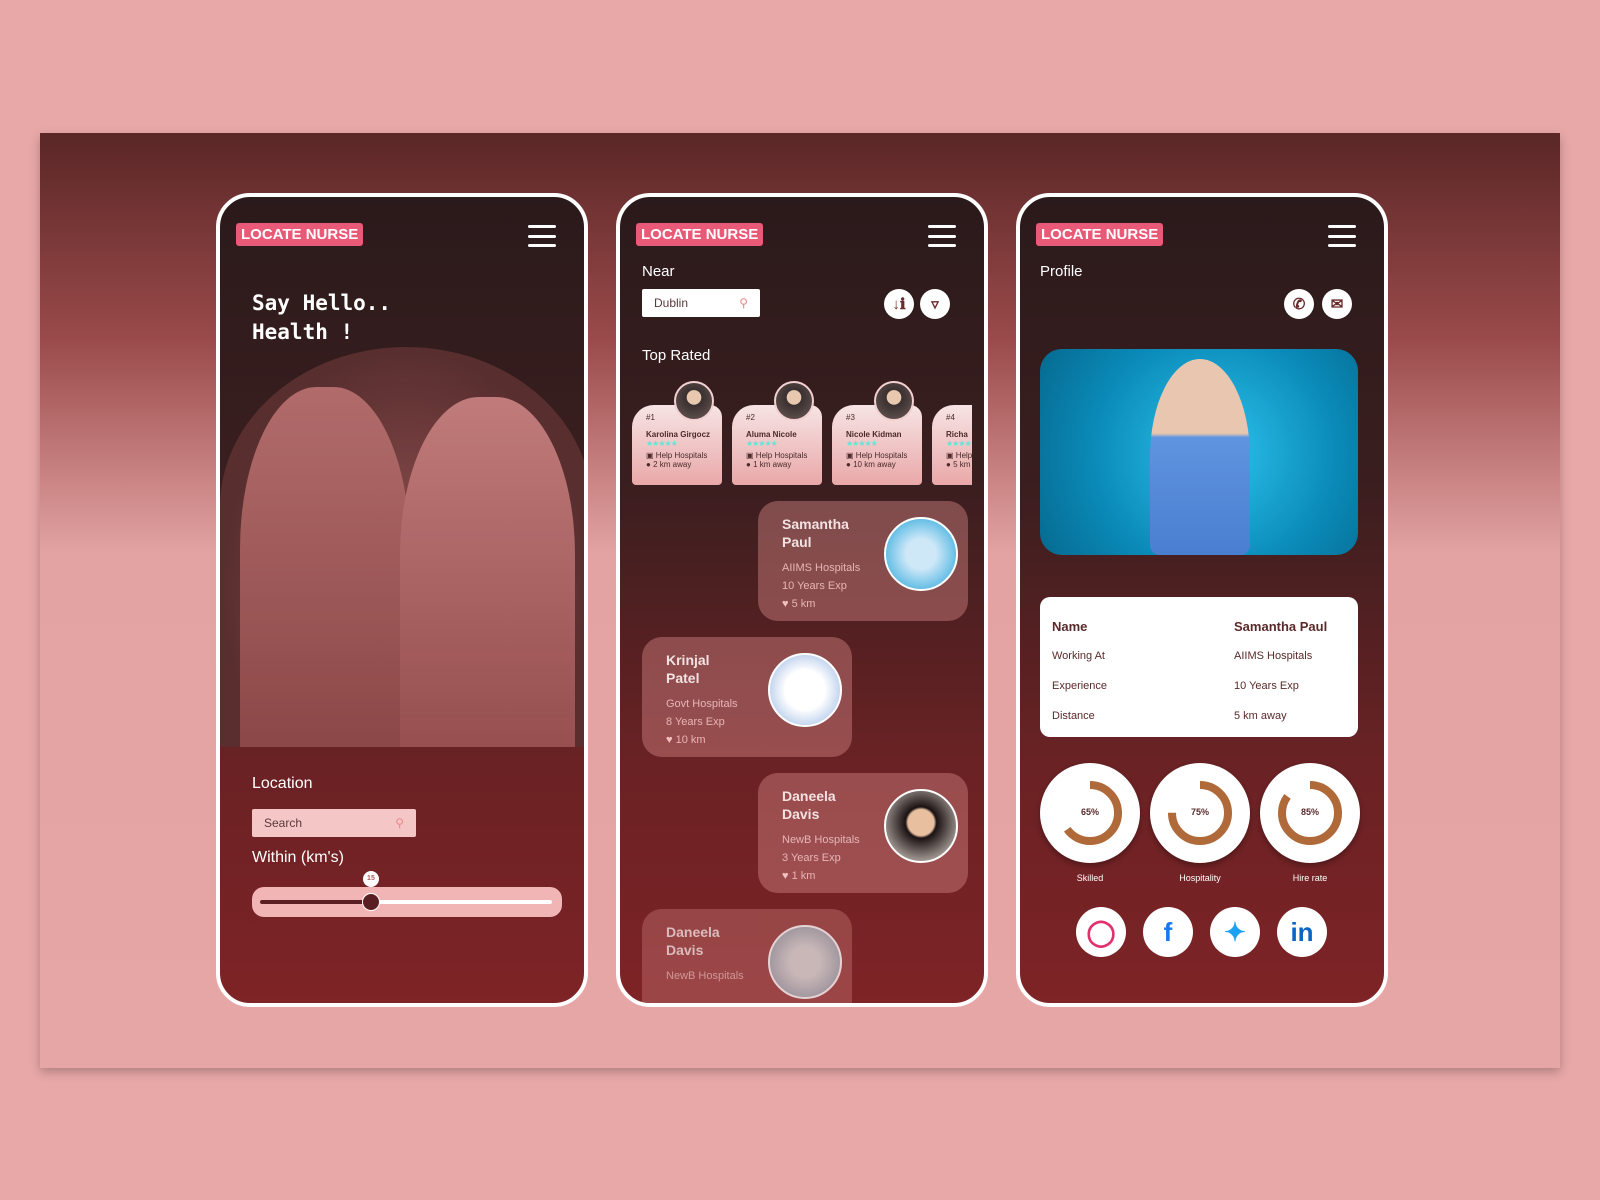 Image resolution: width=1600 pixels, height=1200 pixels. I want to click on stat-donut: 65%, so click(1090, 813).